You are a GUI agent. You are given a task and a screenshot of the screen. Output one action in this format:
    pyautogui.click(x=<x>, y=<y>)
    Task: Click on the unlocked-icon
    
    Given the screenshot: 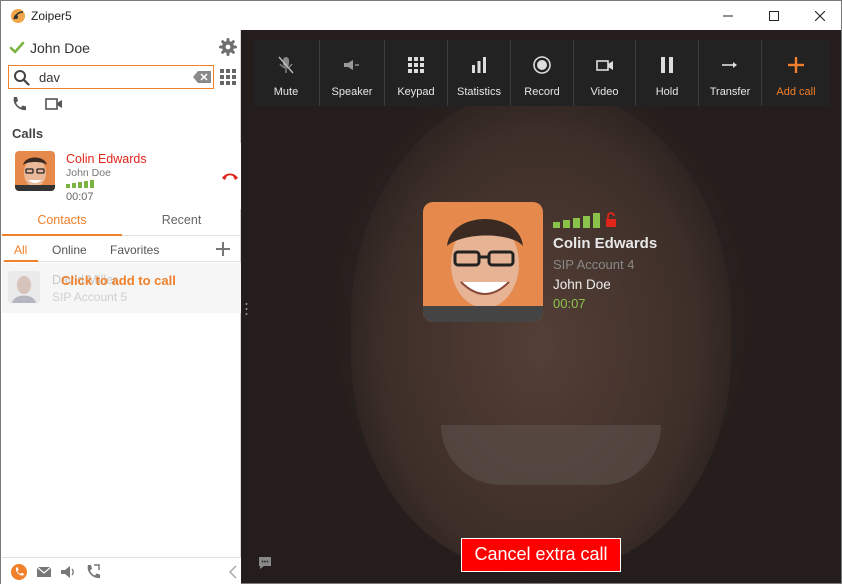 What is the action you would take?
    pyautogui.click(x=611, y=219)
    